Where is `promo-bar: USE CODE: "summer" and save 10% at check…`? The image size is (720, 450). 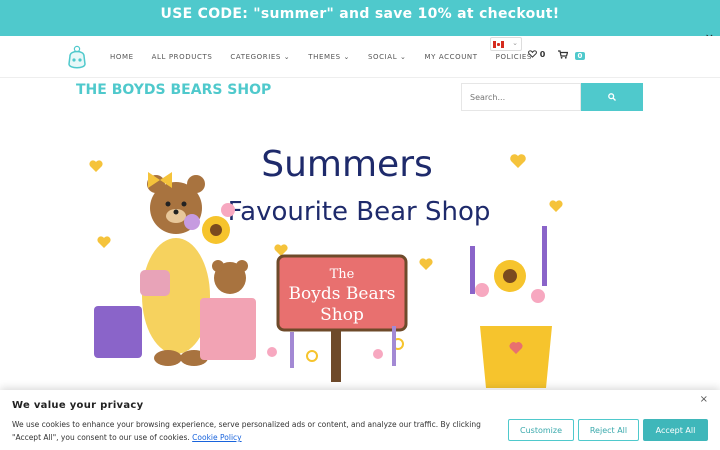 promo-bar: USE CODE: "summer" and save 10% at check… is located at coordinates (360, 18).